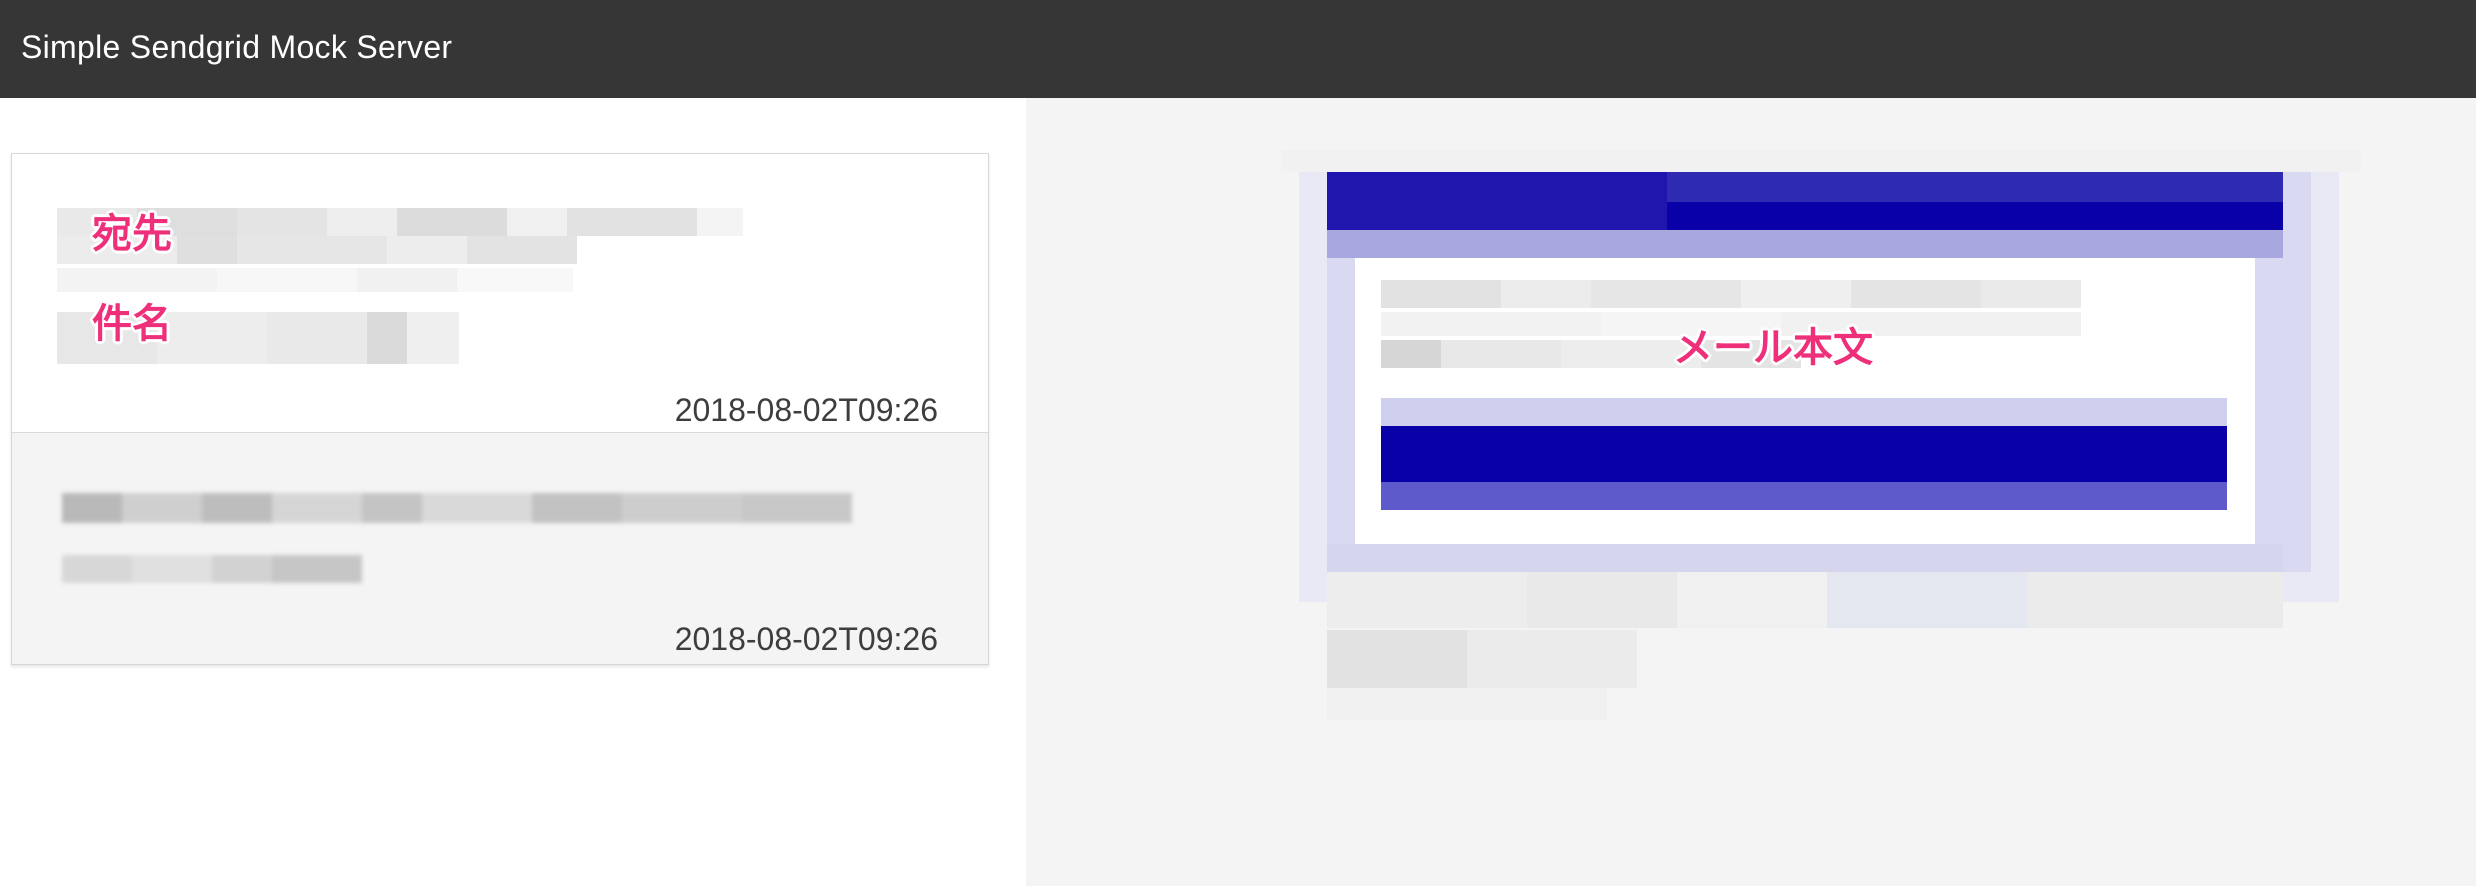  What do you see at coordinates (1238, 49) in the screenshot?
I see `app-header: Simple Sendgrid Mock Server` at bounding box center [1238, 49].